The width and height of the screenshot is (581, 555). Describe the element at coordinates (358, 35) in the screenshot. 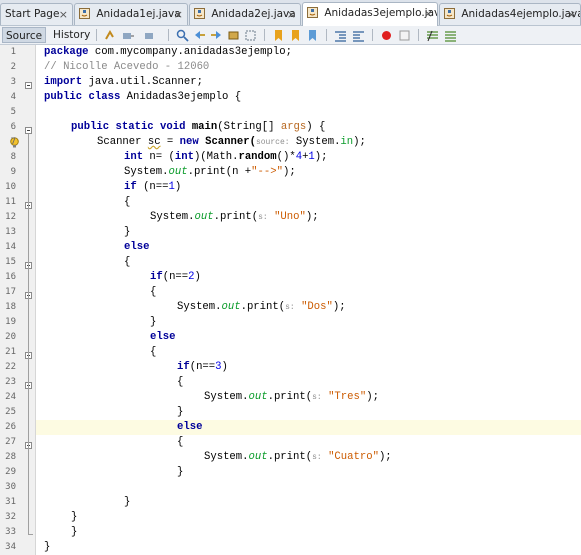

I see `shift-line-right-icon` at that location.